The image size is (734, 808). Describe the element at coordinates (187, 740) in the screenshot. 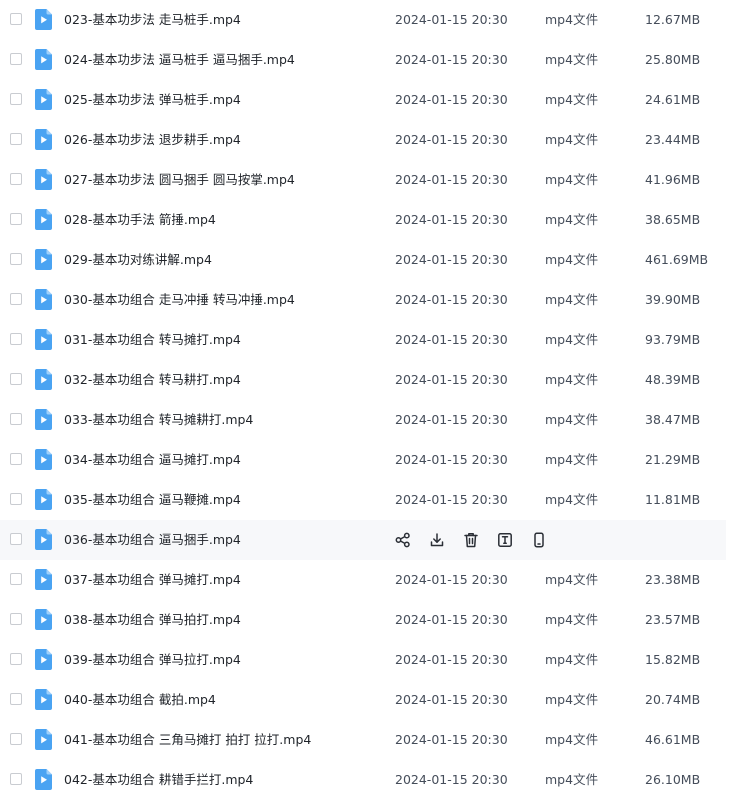

I see `file-name: 041-基本功组合 三角马摊打 拍打 拉打.mp4` at that location.